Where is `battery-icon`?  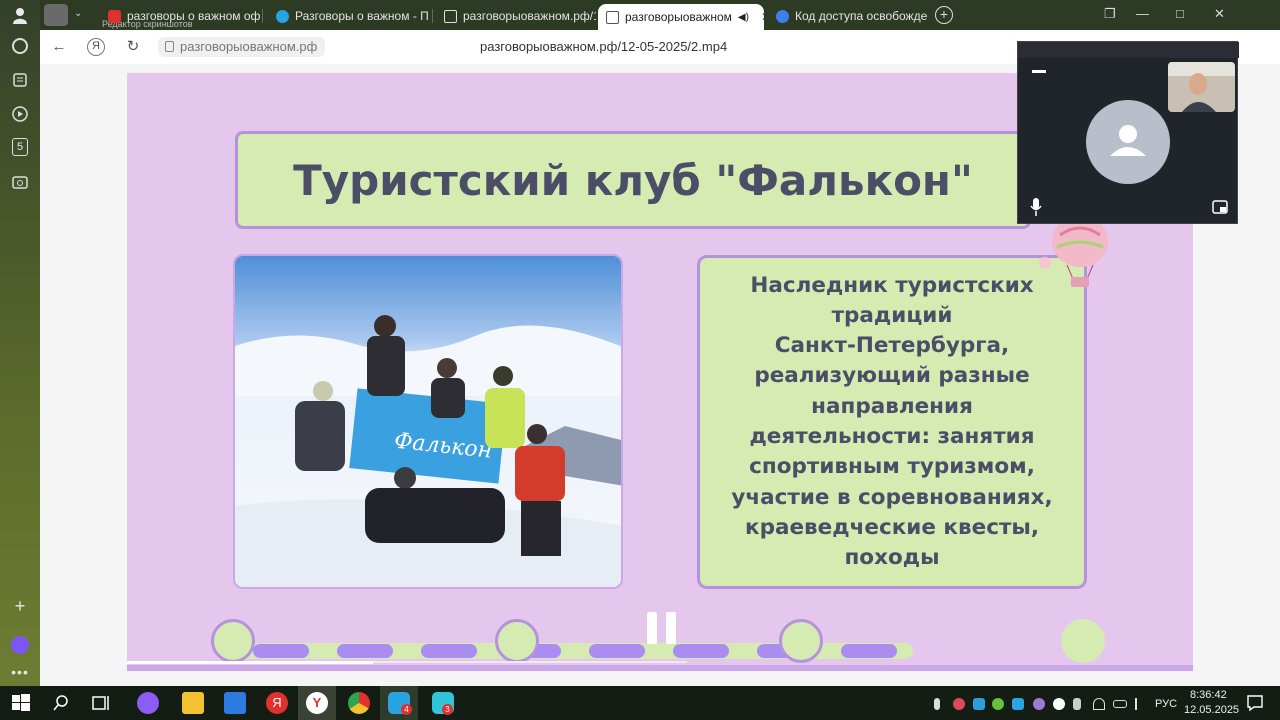 battery-icon is located at coordinates (1120, 704).